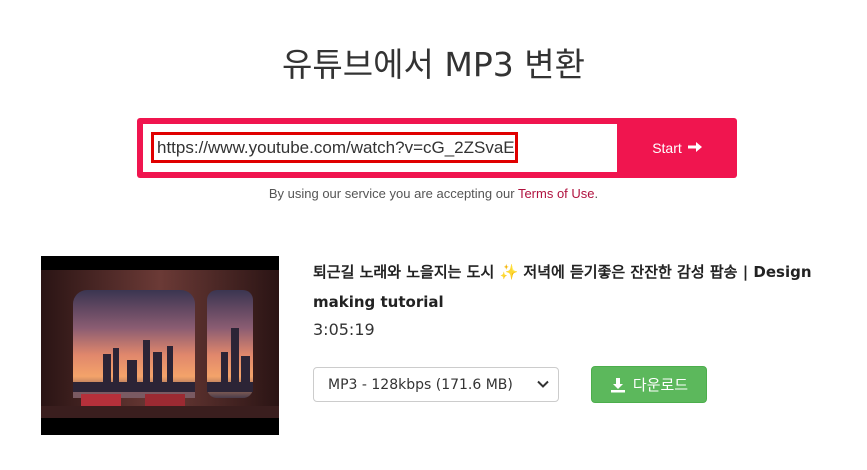 This screenshot has width=867, height=470. I want to click on terms-link: Terms of Use, so click(556, 193).